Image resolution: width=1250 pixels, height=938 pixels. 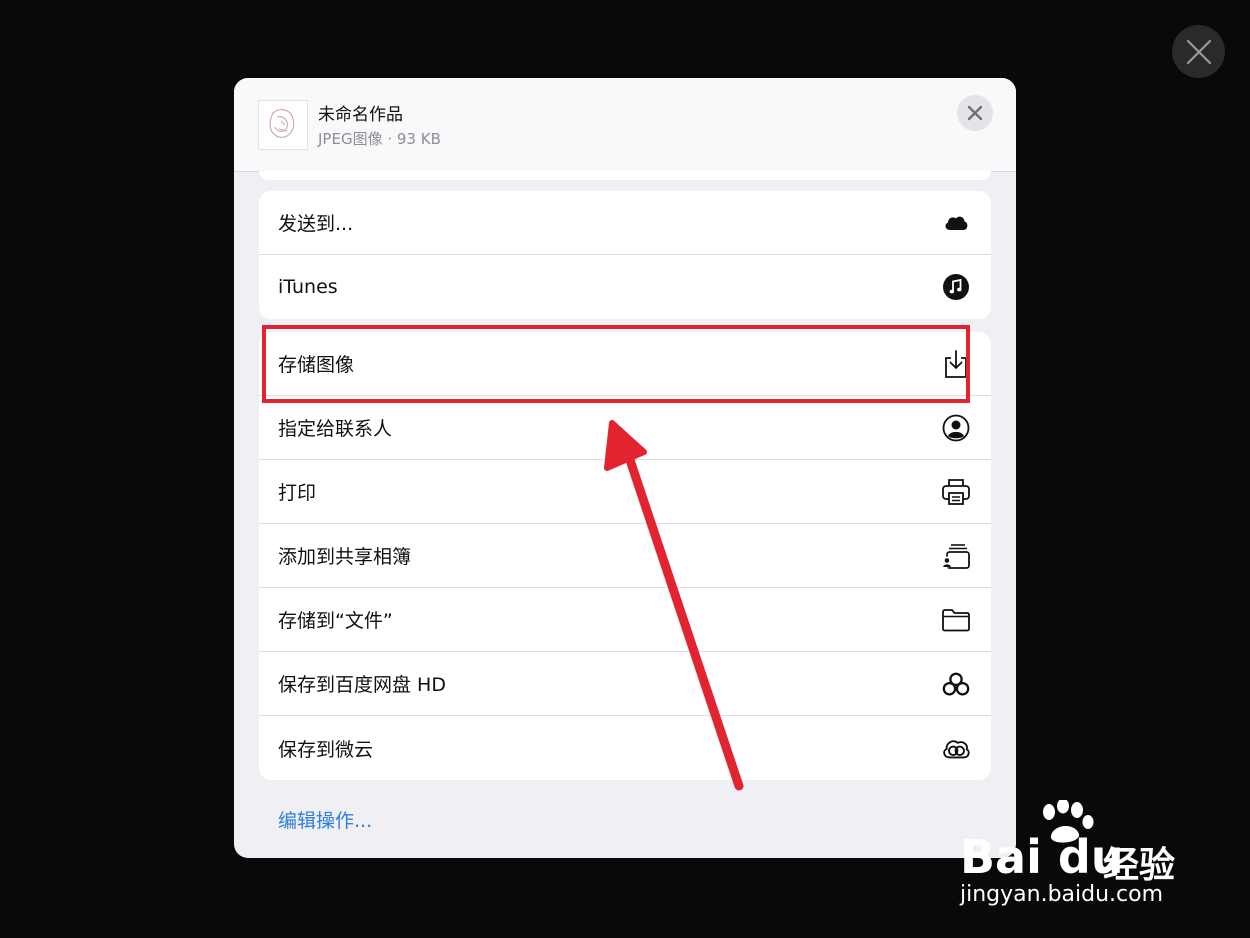 I want to click on watermark-label: 经验, so click(x=1139, y=865).